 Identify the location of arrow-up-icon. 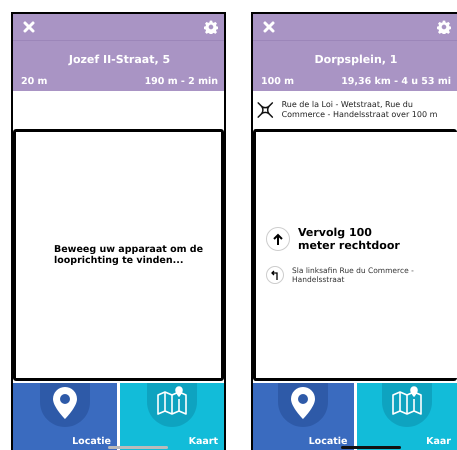
(278, 239).